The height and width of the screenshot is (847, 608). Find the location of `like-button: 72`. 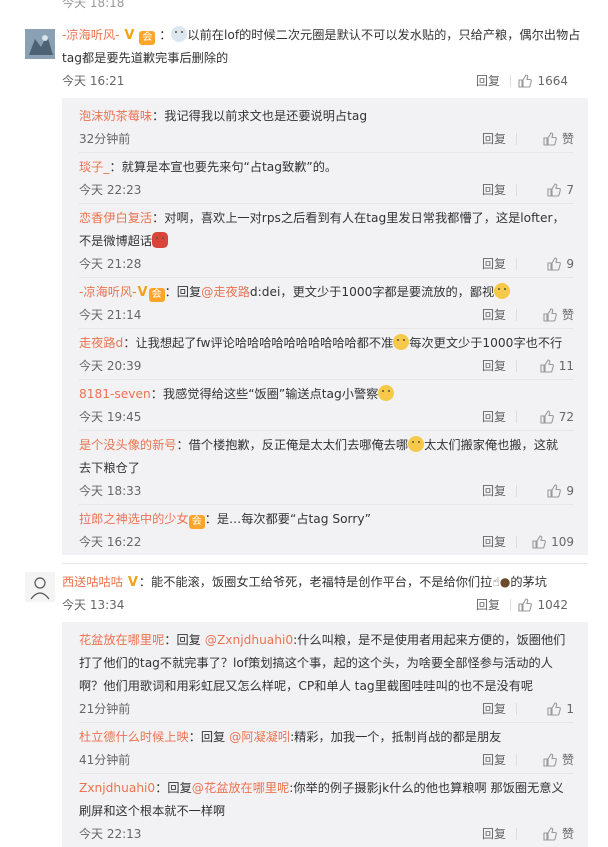

like-button: 72 is located at coordinates (557, 417).